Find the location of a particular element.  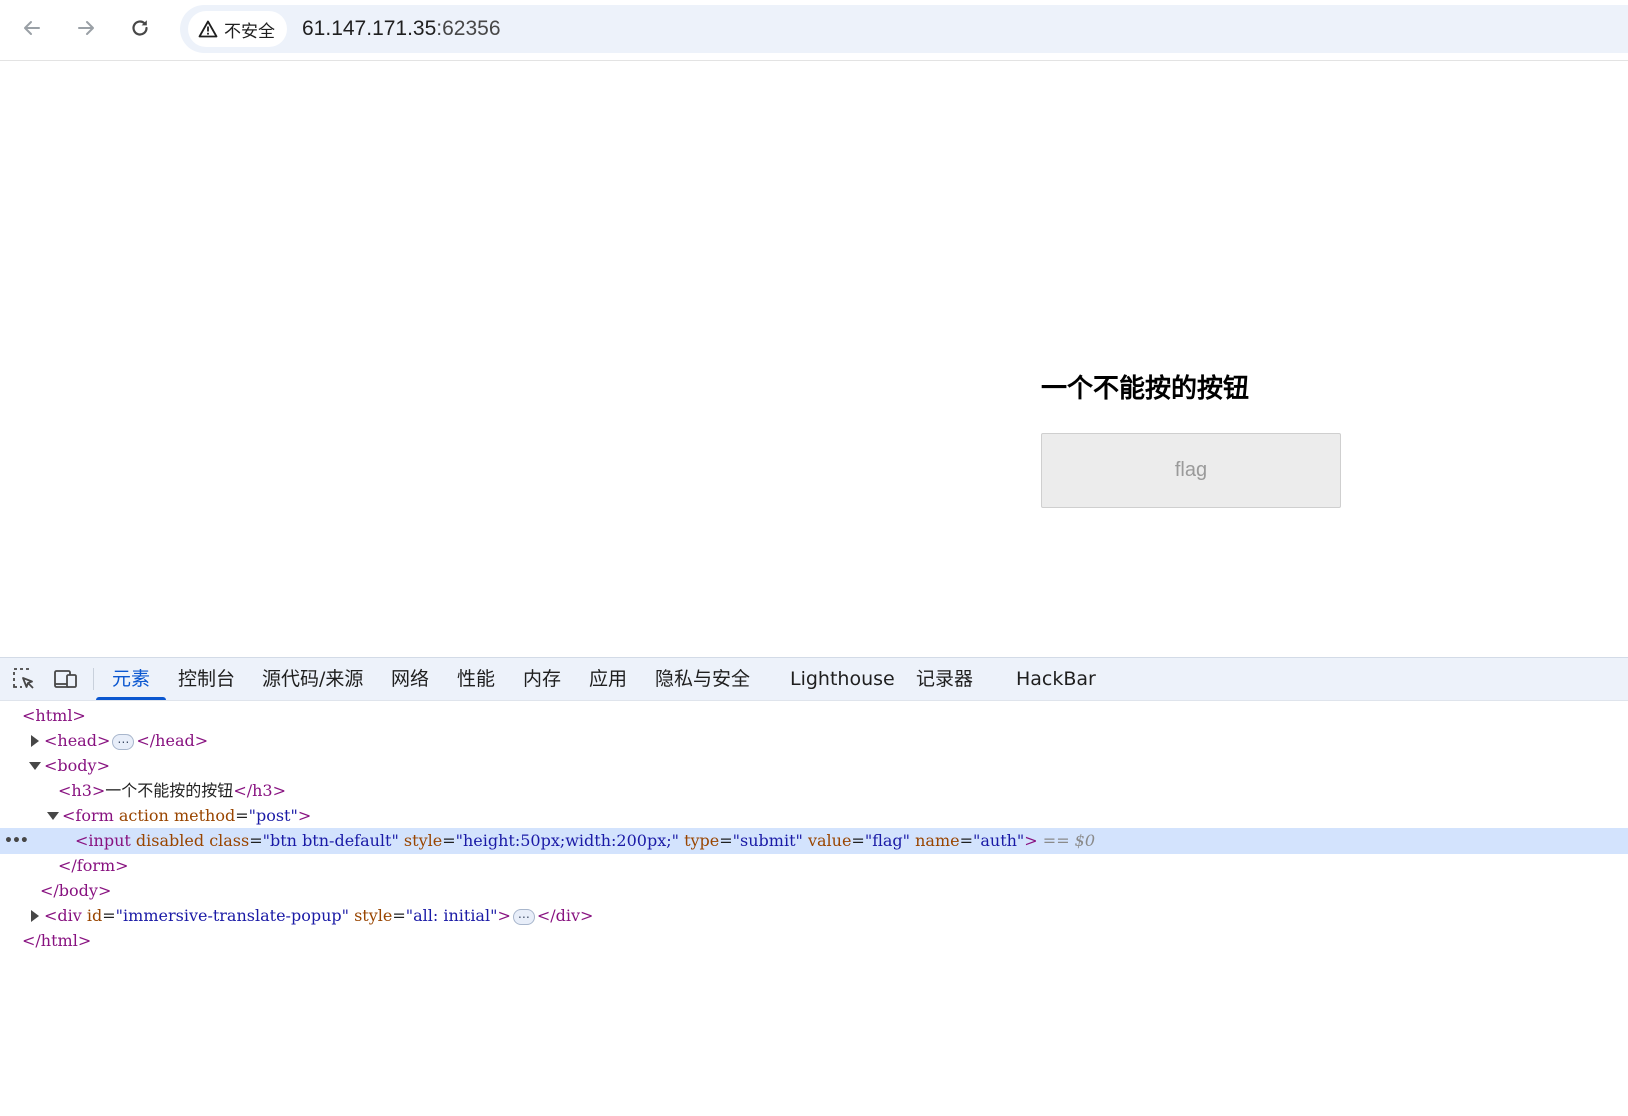

form-node-content: <form action method="post"> is located at coordinates (186, 816).